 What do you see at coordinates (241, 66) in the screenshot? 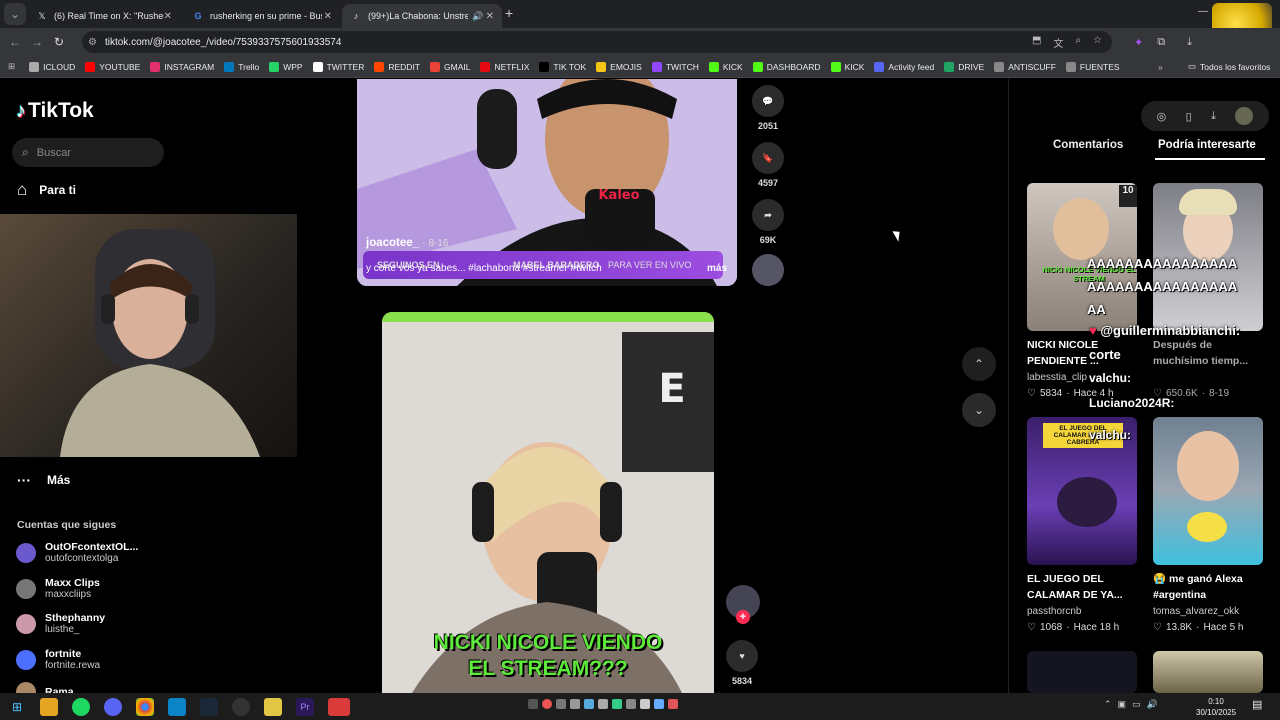
I see `bookmark-item: Trello` at bounding box center [241, 66].